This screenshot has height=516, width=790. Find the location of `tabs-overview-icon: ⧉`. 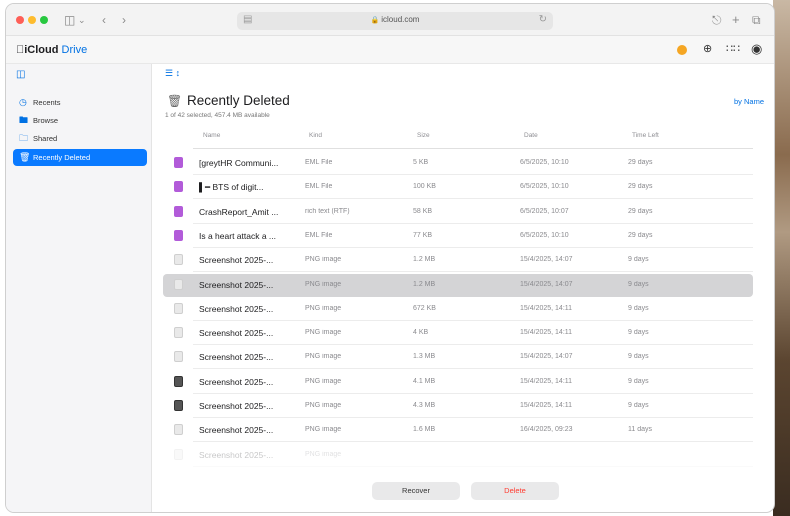

tabs-overview-icon: ⧉ is located at coordinates (756, 20).